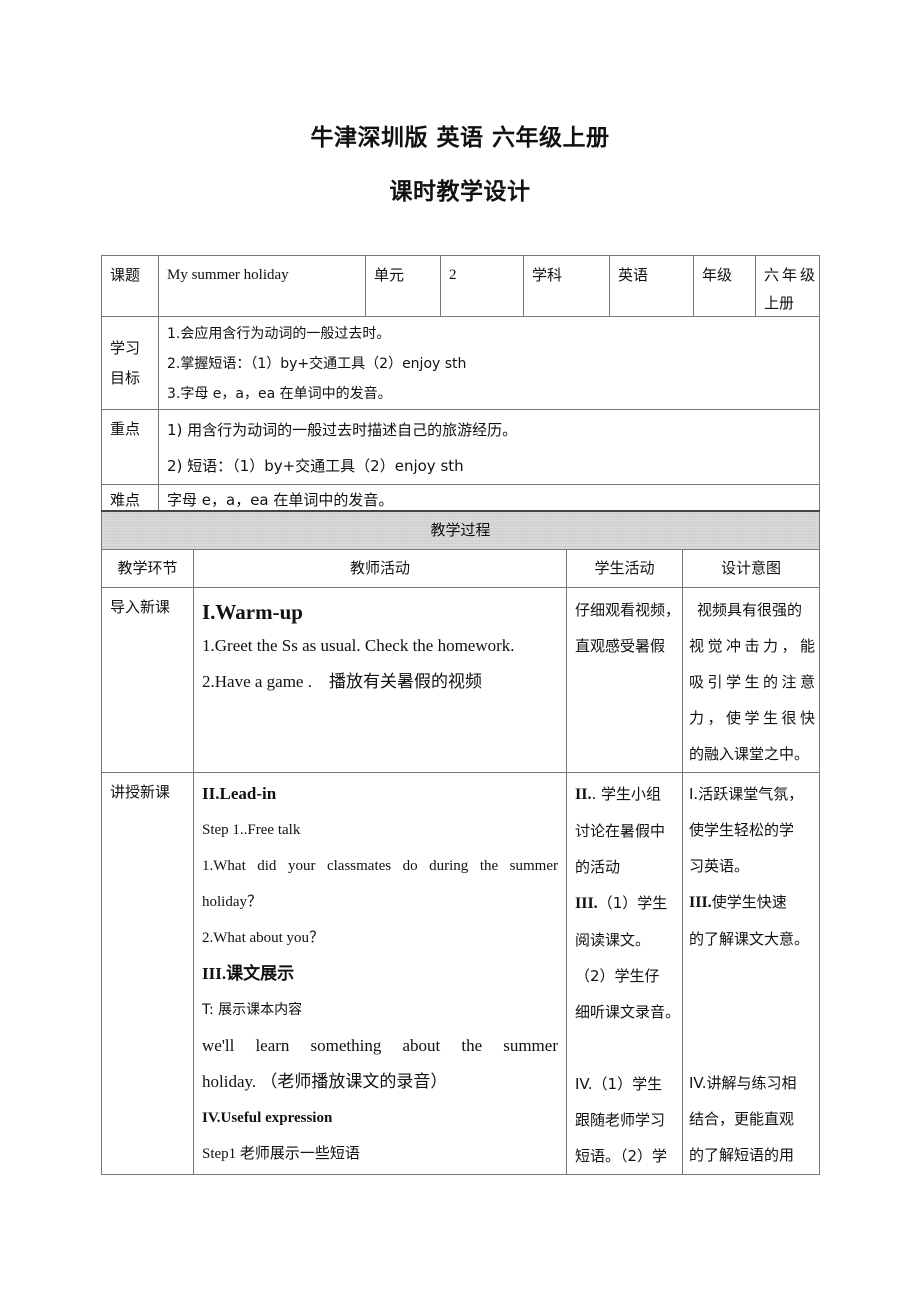 The image size is (920, 1302). I want to click on section-heading: IV.Useful expression, so click(267, 1118).